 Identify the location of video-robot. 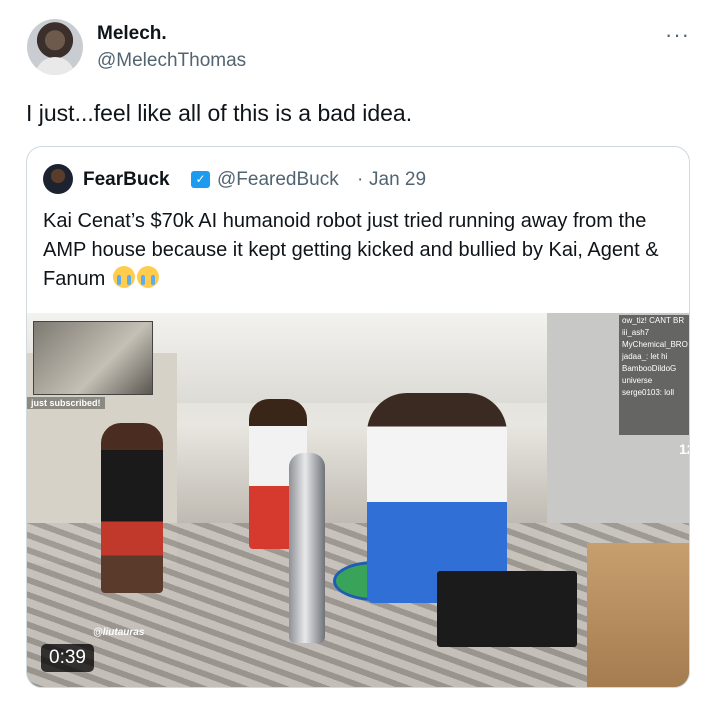
(307, 548).